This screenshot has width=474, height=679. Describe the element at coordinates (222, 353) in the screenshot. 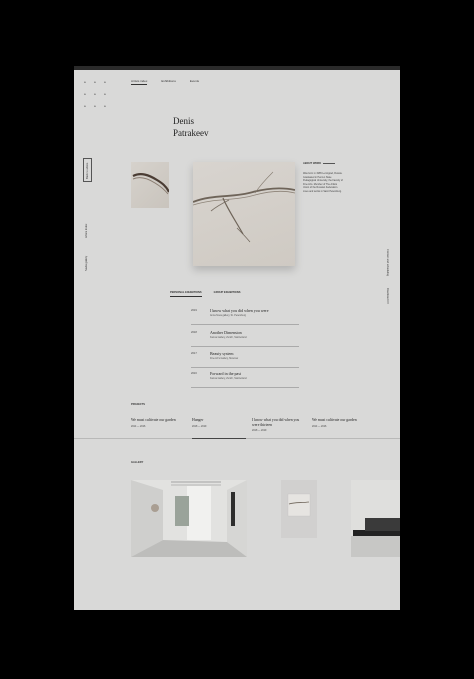

I see `exhibition-title: Beauty system` at that location.